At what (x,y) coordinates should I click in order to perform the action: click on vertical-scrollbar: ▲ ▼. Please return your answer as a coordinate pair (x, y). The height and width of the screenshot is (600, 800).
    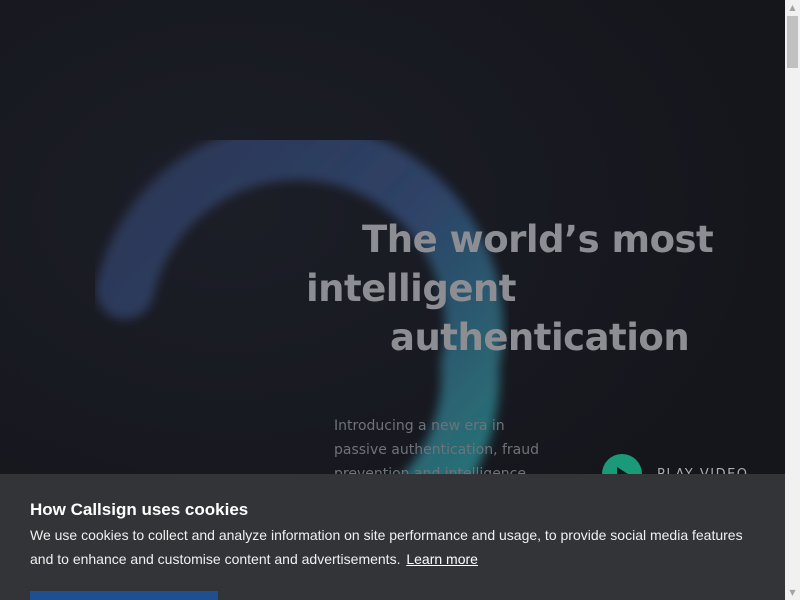
    Looking at the image, I should click on (792, 300).